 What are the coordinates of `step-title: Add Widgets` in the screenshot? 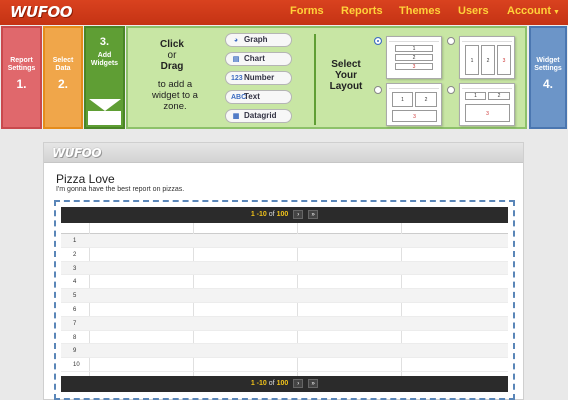 It's located at (104, 59).